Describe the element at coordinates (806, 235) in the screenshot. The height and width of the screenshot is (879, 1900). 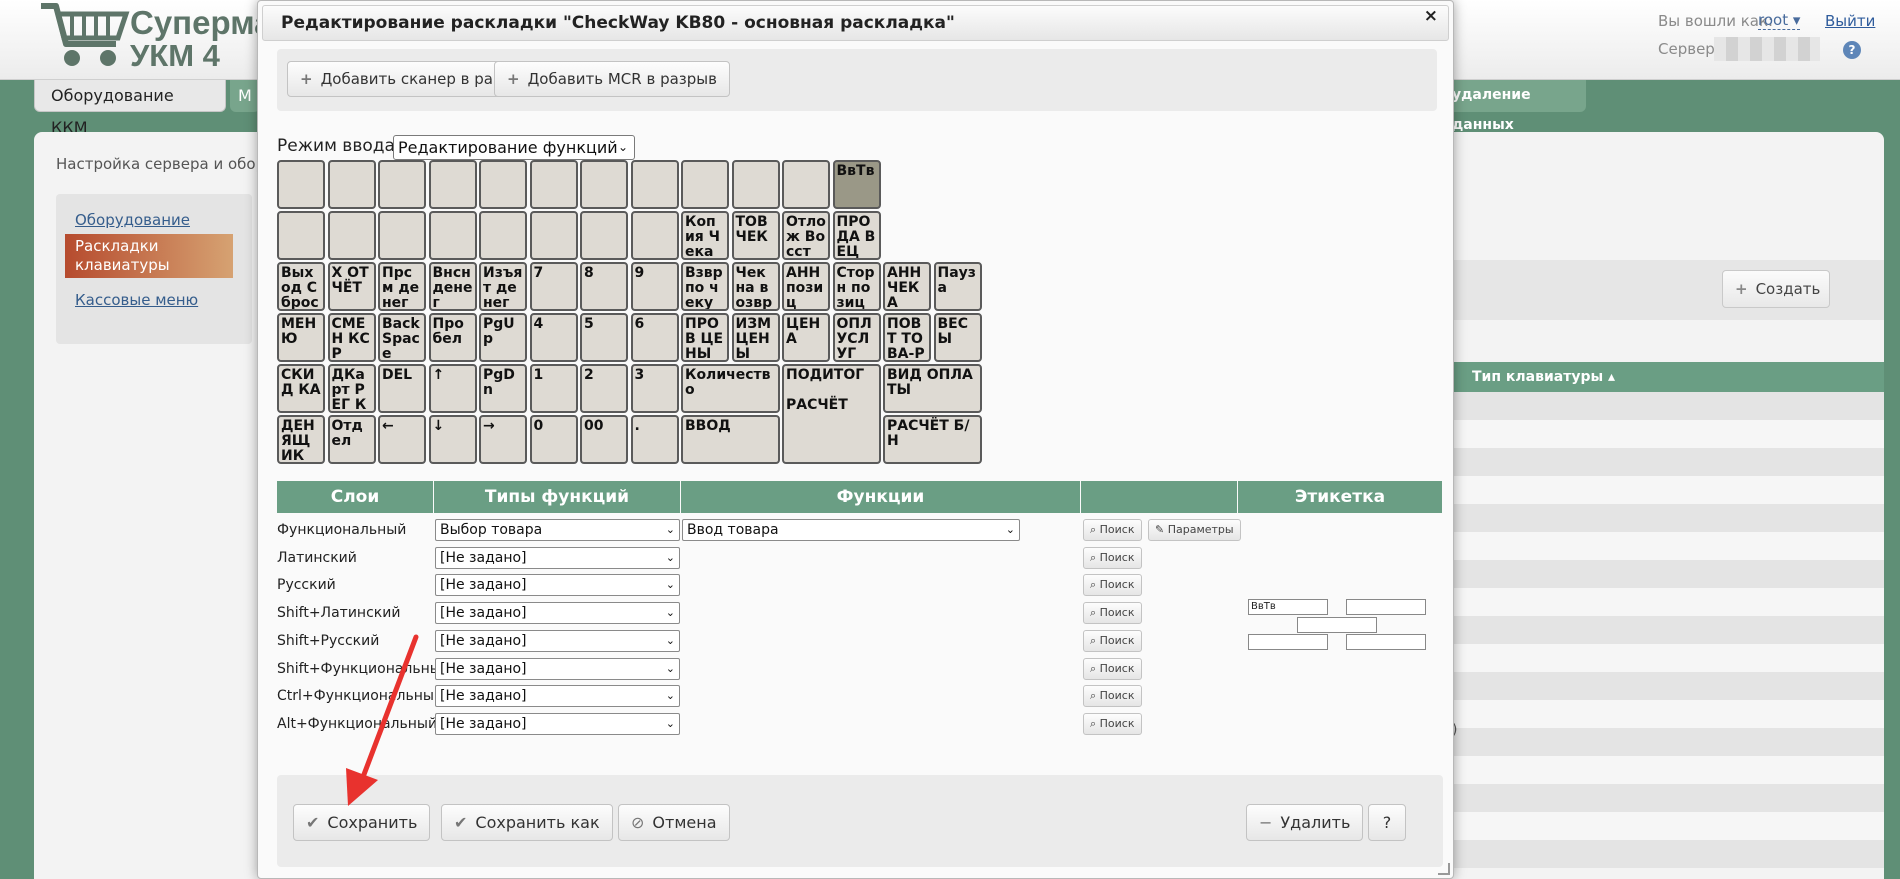
I see `keyboard-key: Отлож Восст Чек` at that location.